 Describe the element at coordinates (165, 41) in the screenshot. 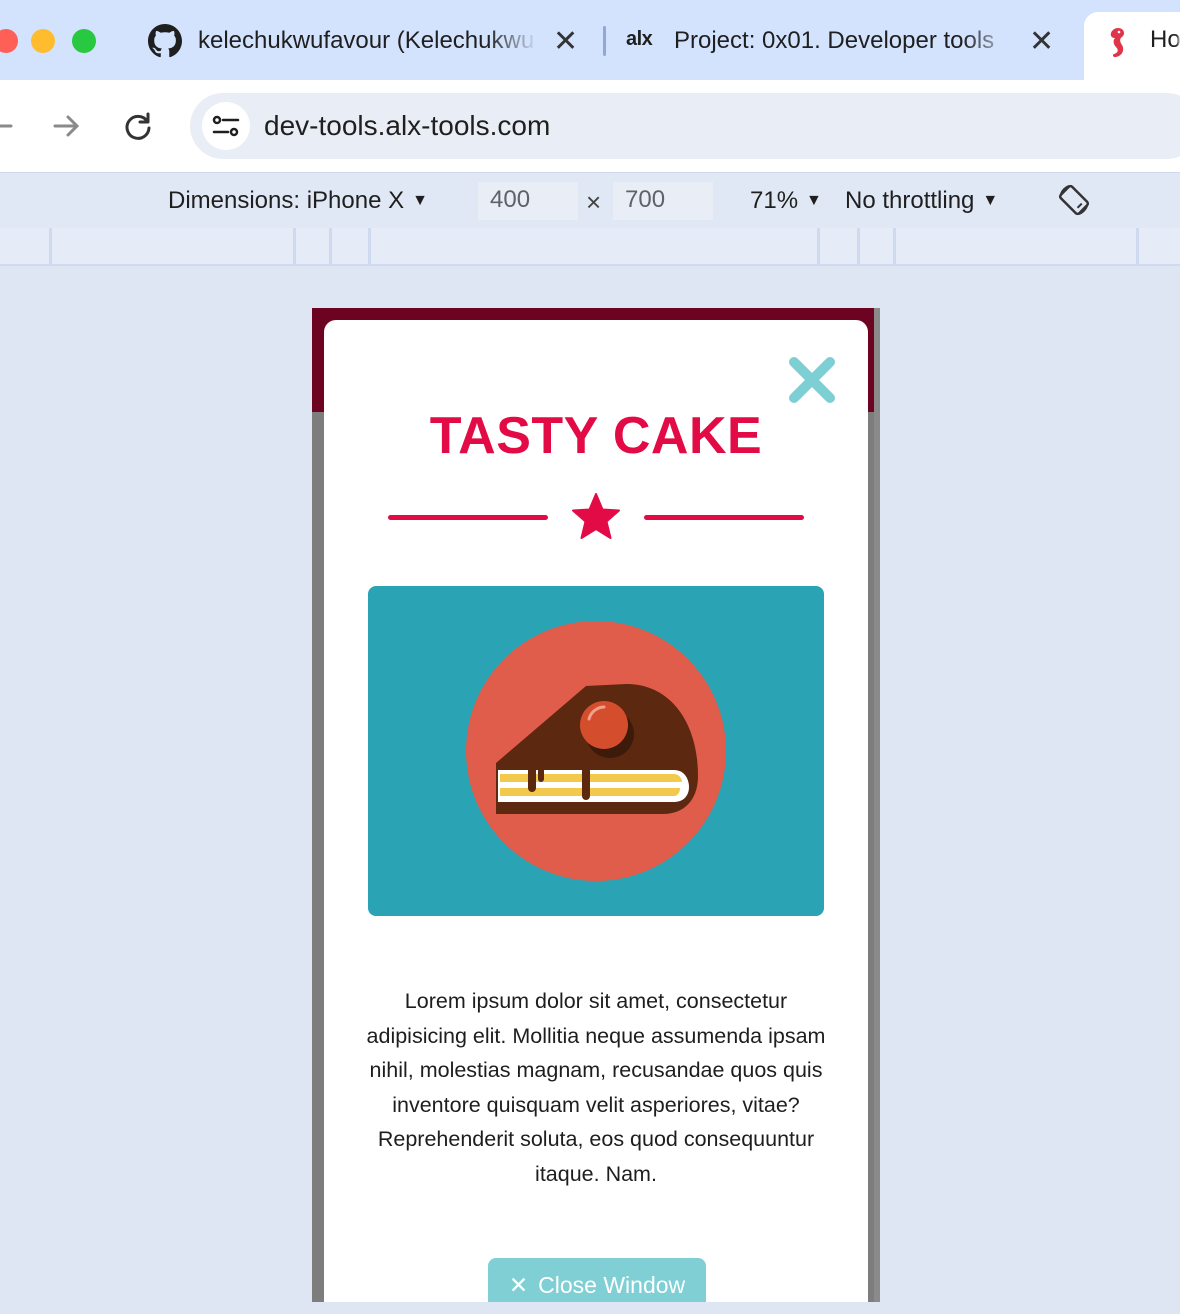

I see `github-icon` at that location.